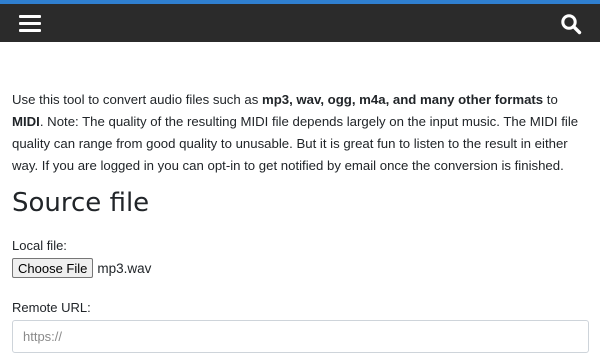 This screenshot has width=600, height=363. Describe the element at coordinates (571, 24) in the screenshot. I see `search-icon` at that location.